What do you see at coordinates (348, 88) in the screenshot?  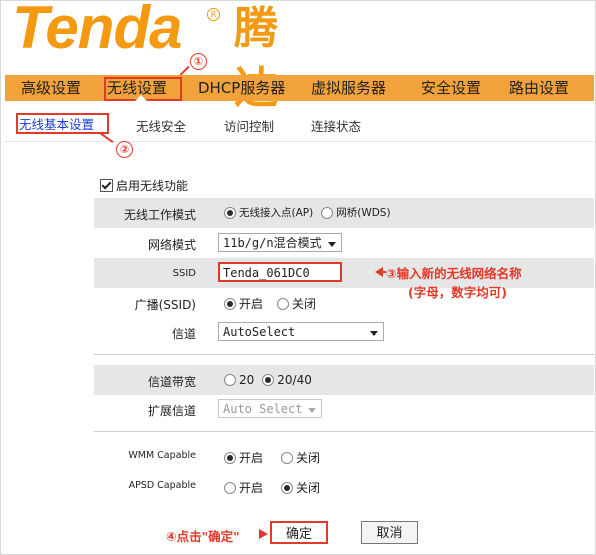 I see `nav-virtual-server: 虚拟服务器` at bounding box center [348, 88].